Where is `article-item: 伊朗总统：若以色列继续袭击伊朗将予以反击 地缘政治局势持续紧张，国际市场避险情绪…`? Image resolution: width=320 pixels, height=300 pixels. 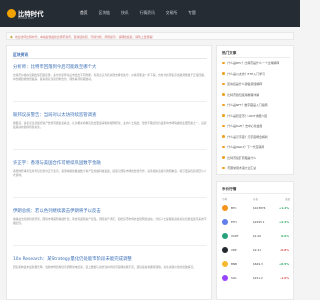
article-item: 伊朗总统：若以色列继续袭击伊朗将予以反击 地缘政治局势持续紧张，国际市场避险情绪… is located at coordinates (110, 227).